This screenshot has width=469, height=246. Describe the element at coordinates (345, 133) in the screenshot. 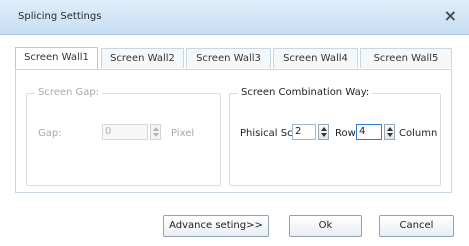

I see `row-label: Row` at that location.